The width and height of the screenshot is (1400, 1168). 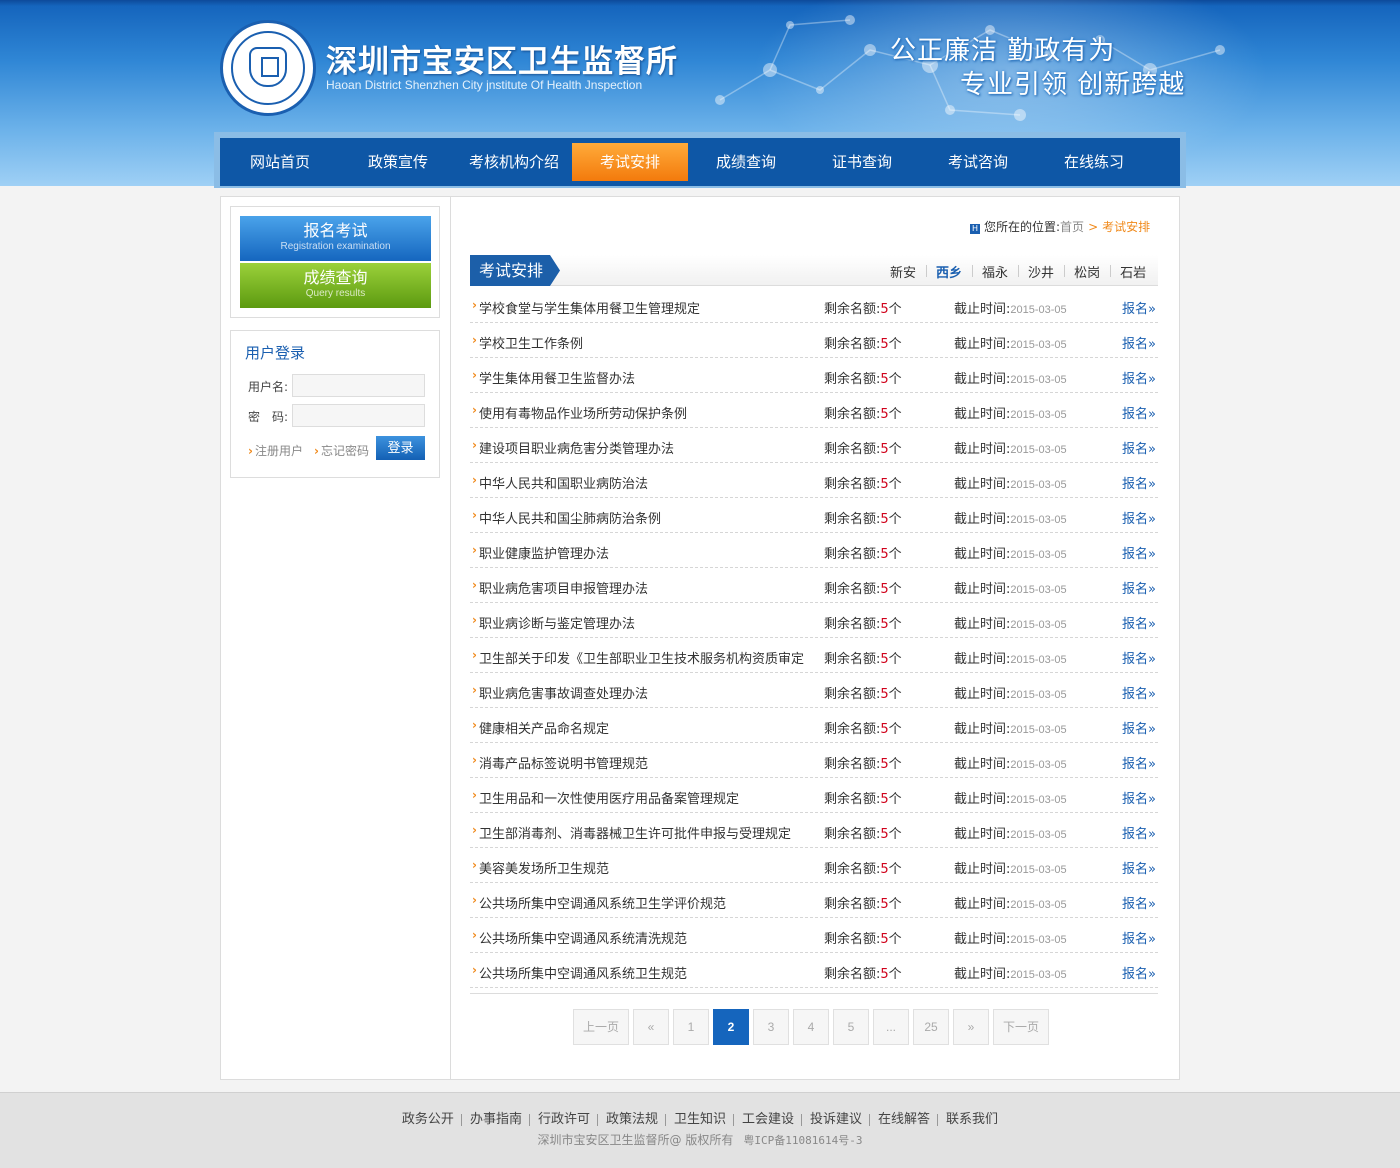 What do you see at coordinates (1021, 1027) in the screenshot?
I see `next-page-button: 下一页` at bounding box center [1021, 1027].